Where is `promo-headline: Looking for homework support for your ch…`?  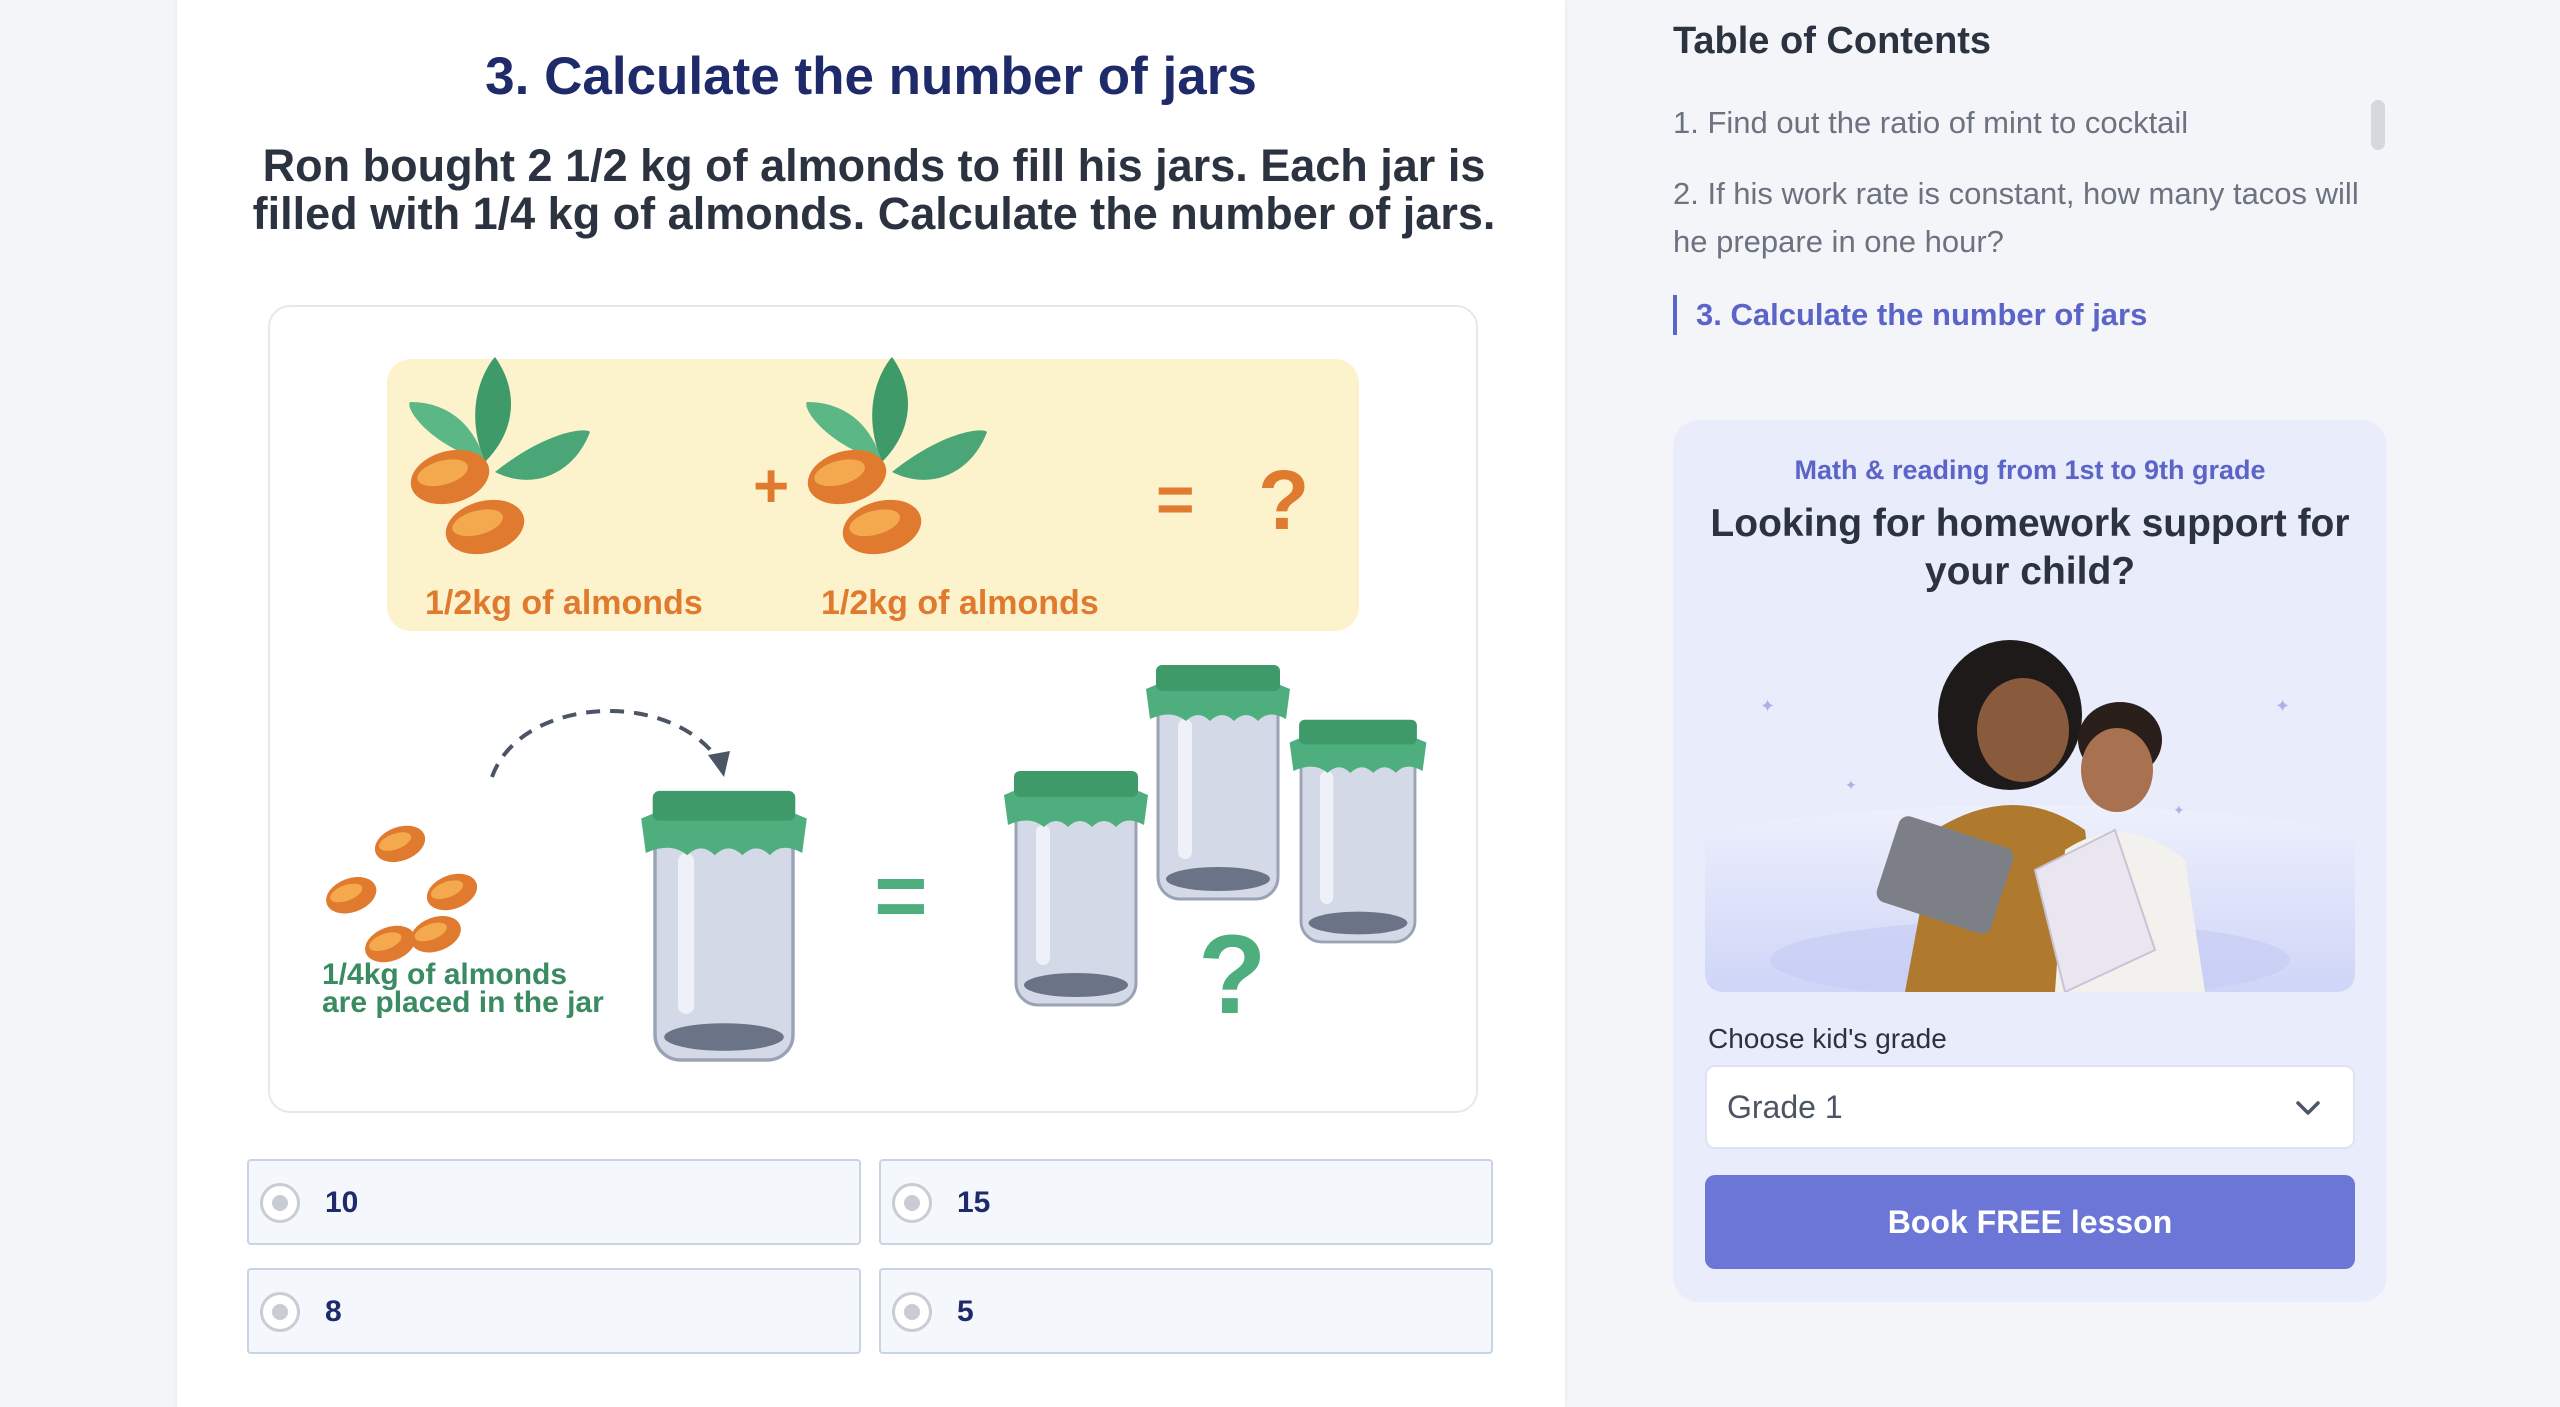
promo-headline: Looking for homework support for your ch… is located at coordinates (2030, 547).